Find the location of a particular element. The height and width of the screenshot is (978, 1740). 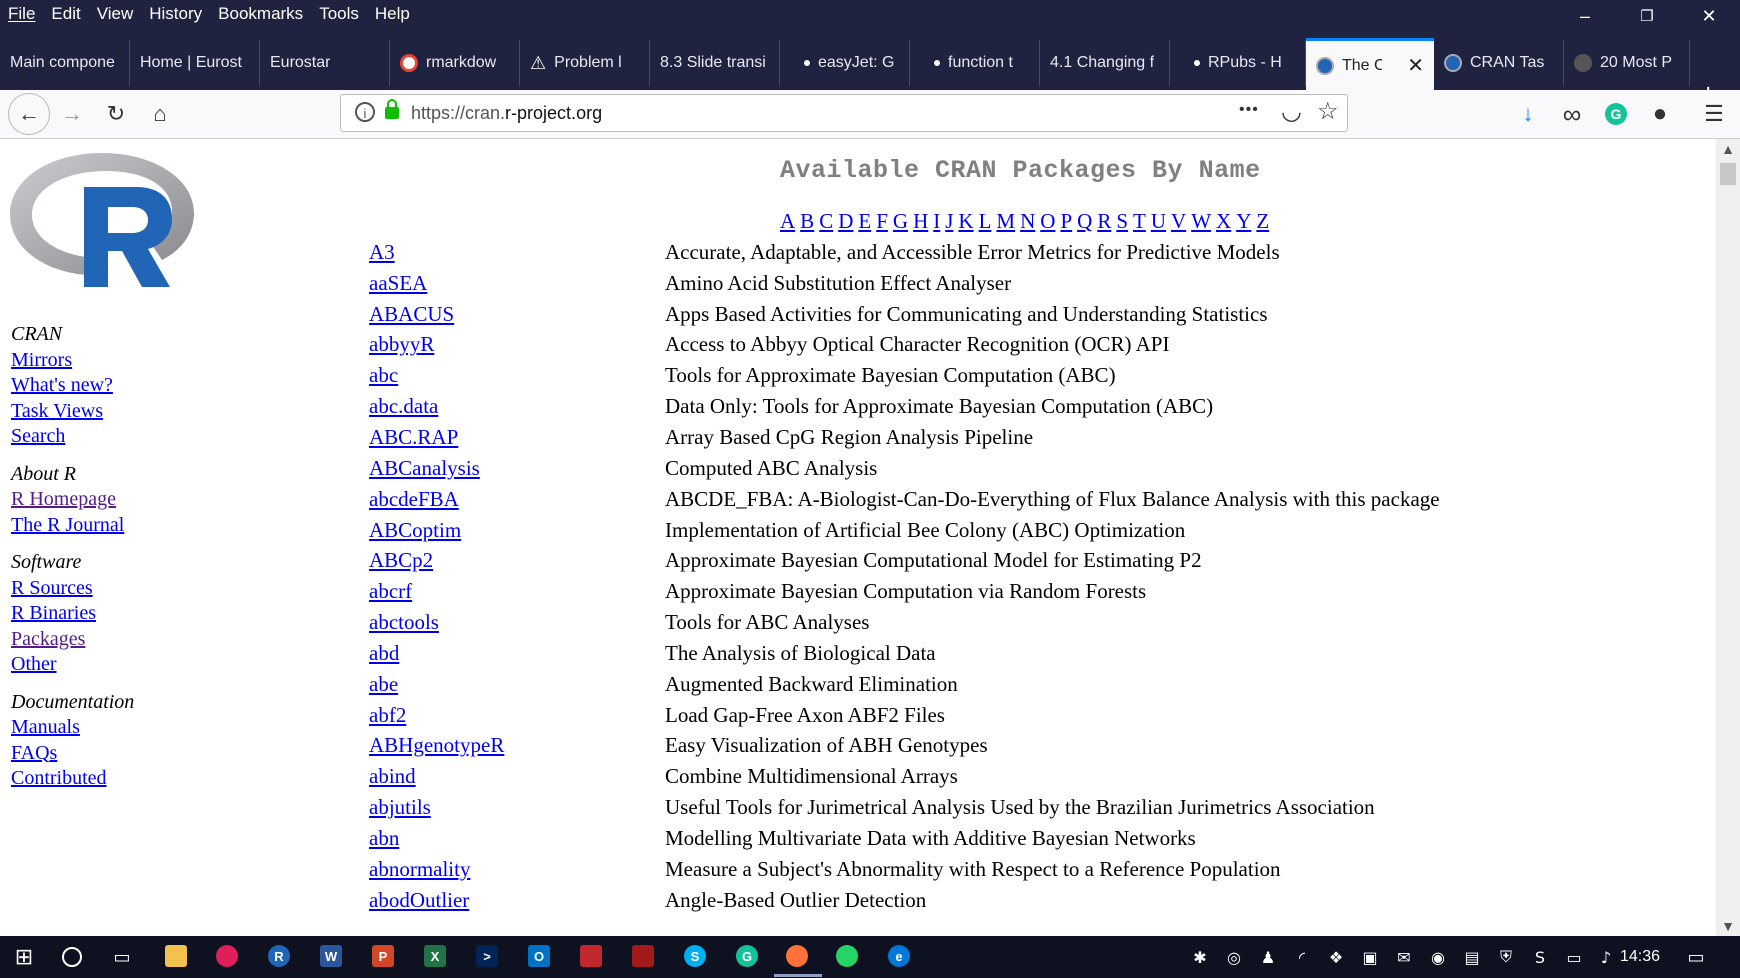

package-link: abc is located at coordinates (383, 375).